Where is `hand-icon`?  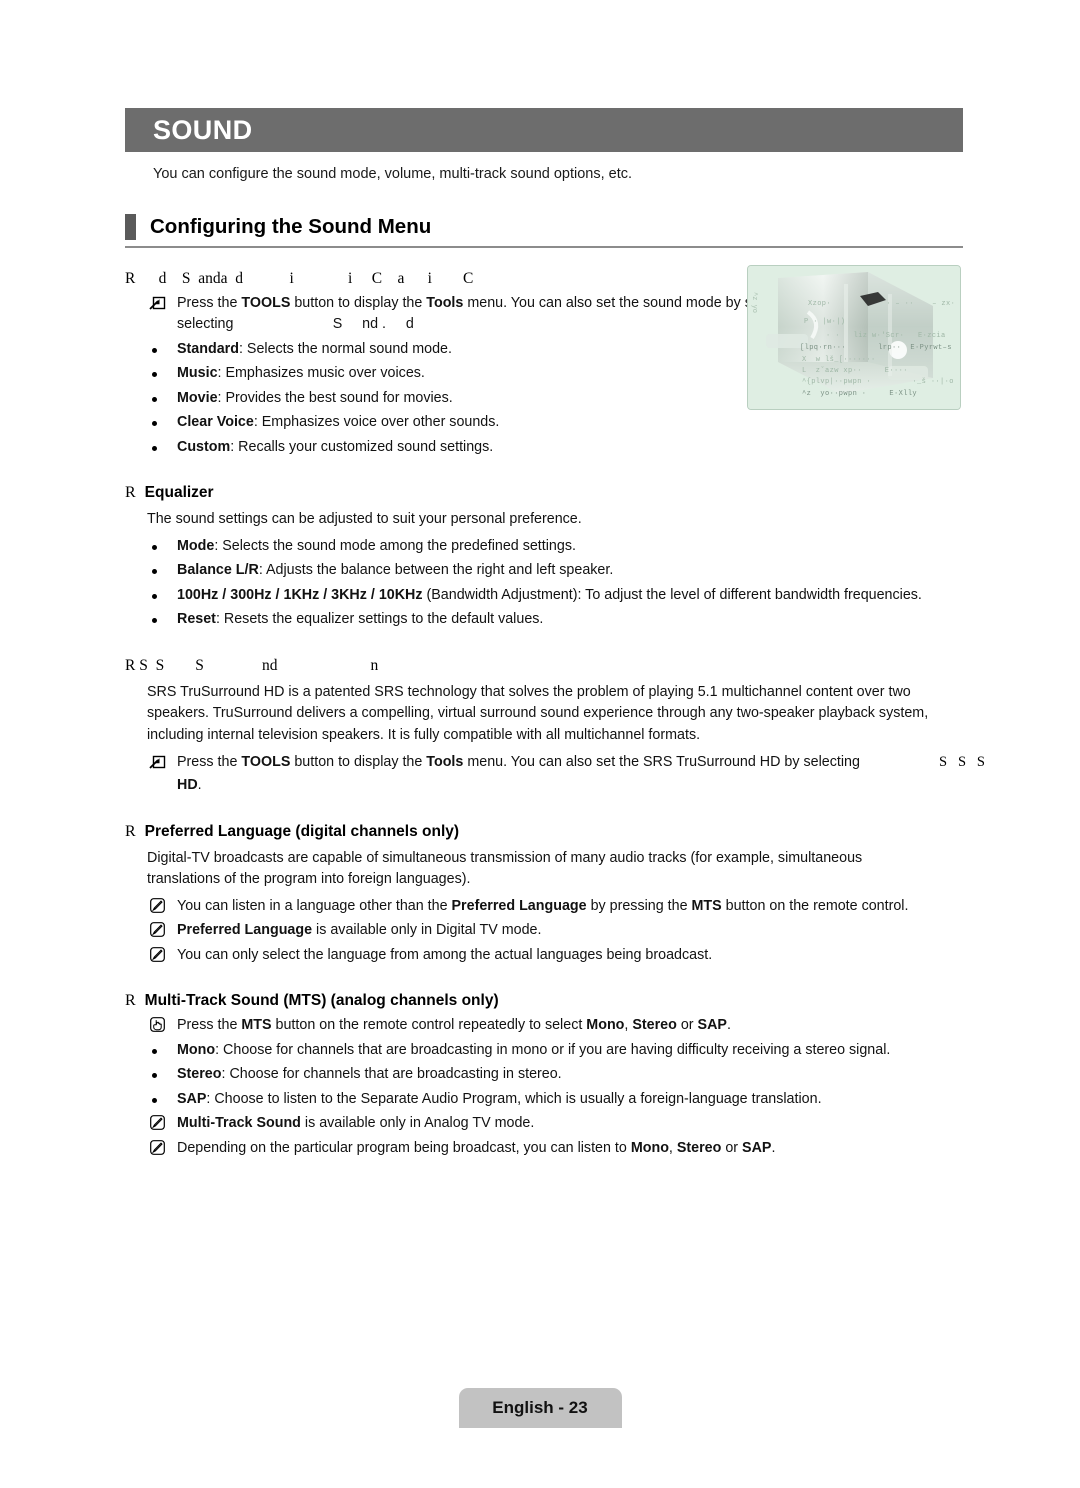
hand-icon is located at coordinates (162, 1024).